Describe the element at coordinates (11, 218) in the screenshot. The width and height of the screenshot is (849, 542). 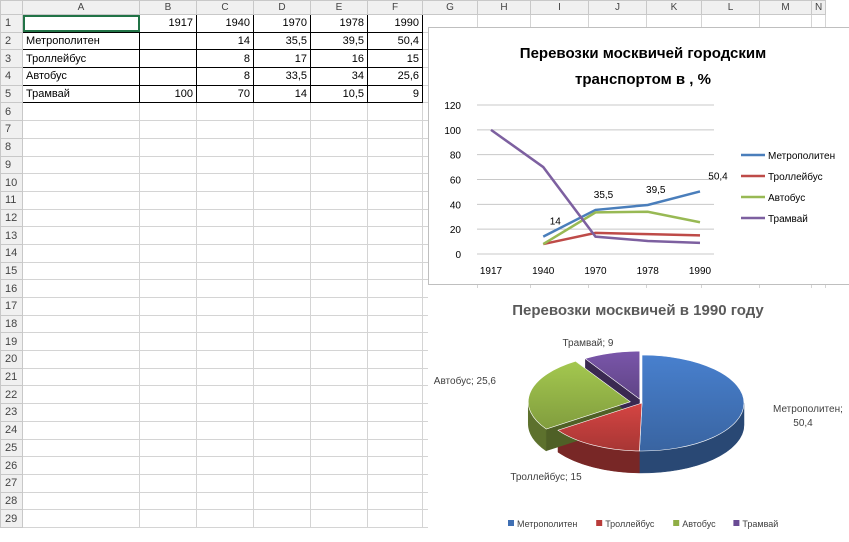
I see `row-header-12: 12` at that location.